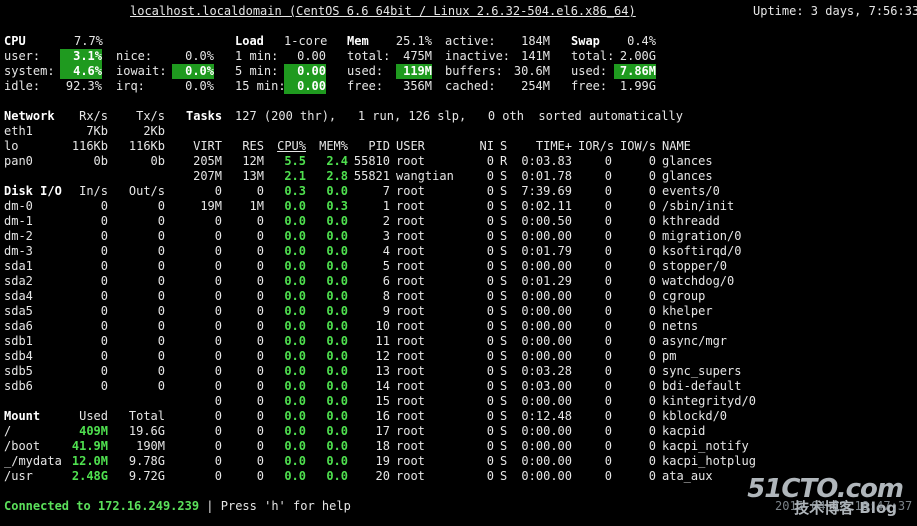 This screenshot has height=526, width=917. Describe the element at coordinates (684, 296) in the screenshot. I see `proc-name: cgroup` at that location.